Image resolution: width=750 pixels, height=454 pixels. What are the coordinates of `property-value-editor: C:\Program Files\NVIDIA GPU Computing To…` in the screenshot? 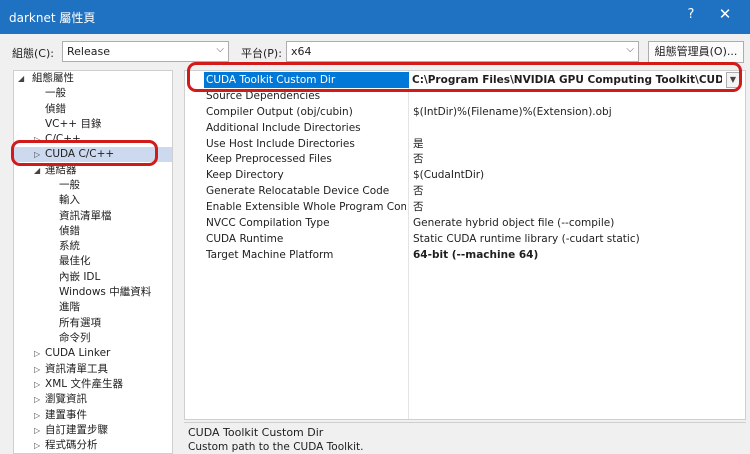 It's located at (576, 80).